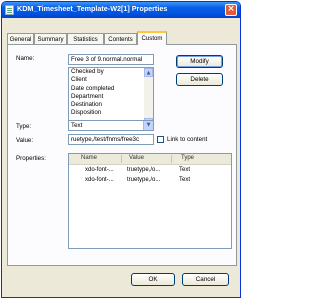 This screenshot has width=320, height=300. I want to click on list-item: Department, so click(111, 97).